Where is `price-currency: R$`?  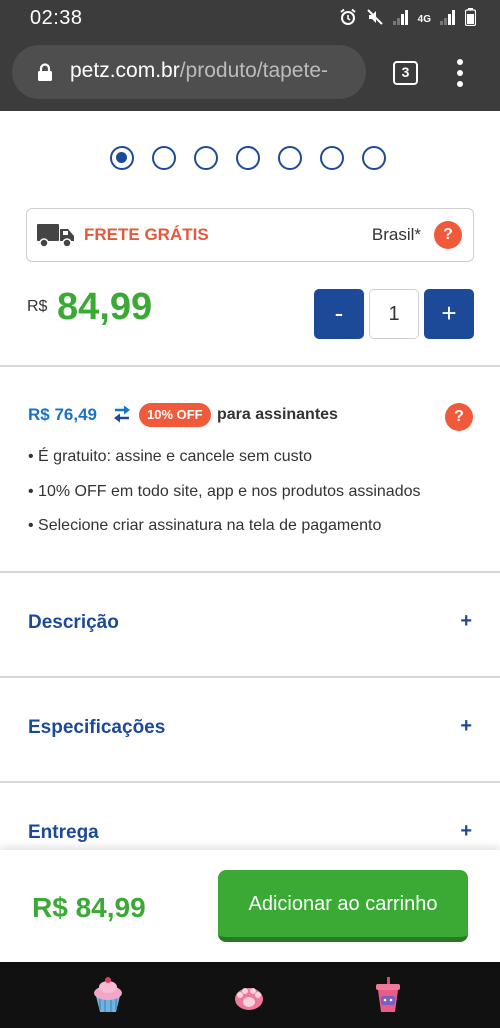 price-currency: R$ is located at coordinates (37, 306).